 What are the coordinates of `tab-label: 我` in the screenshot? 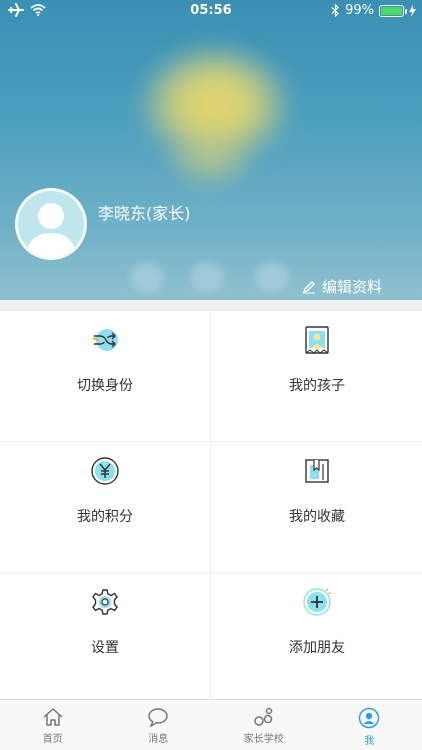 It's located at (369, 741).